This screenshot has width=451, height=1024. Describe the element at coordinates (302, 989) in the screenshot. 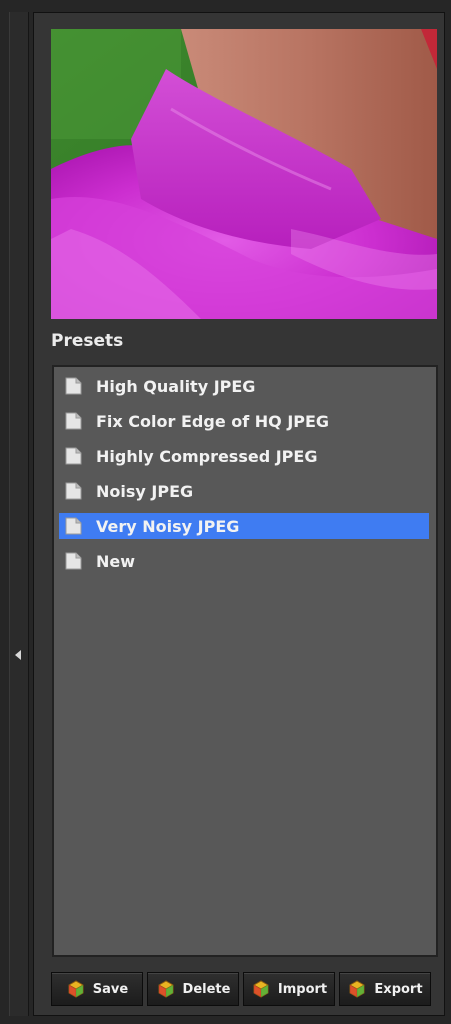

I see `import-button-label: Import` at that location.